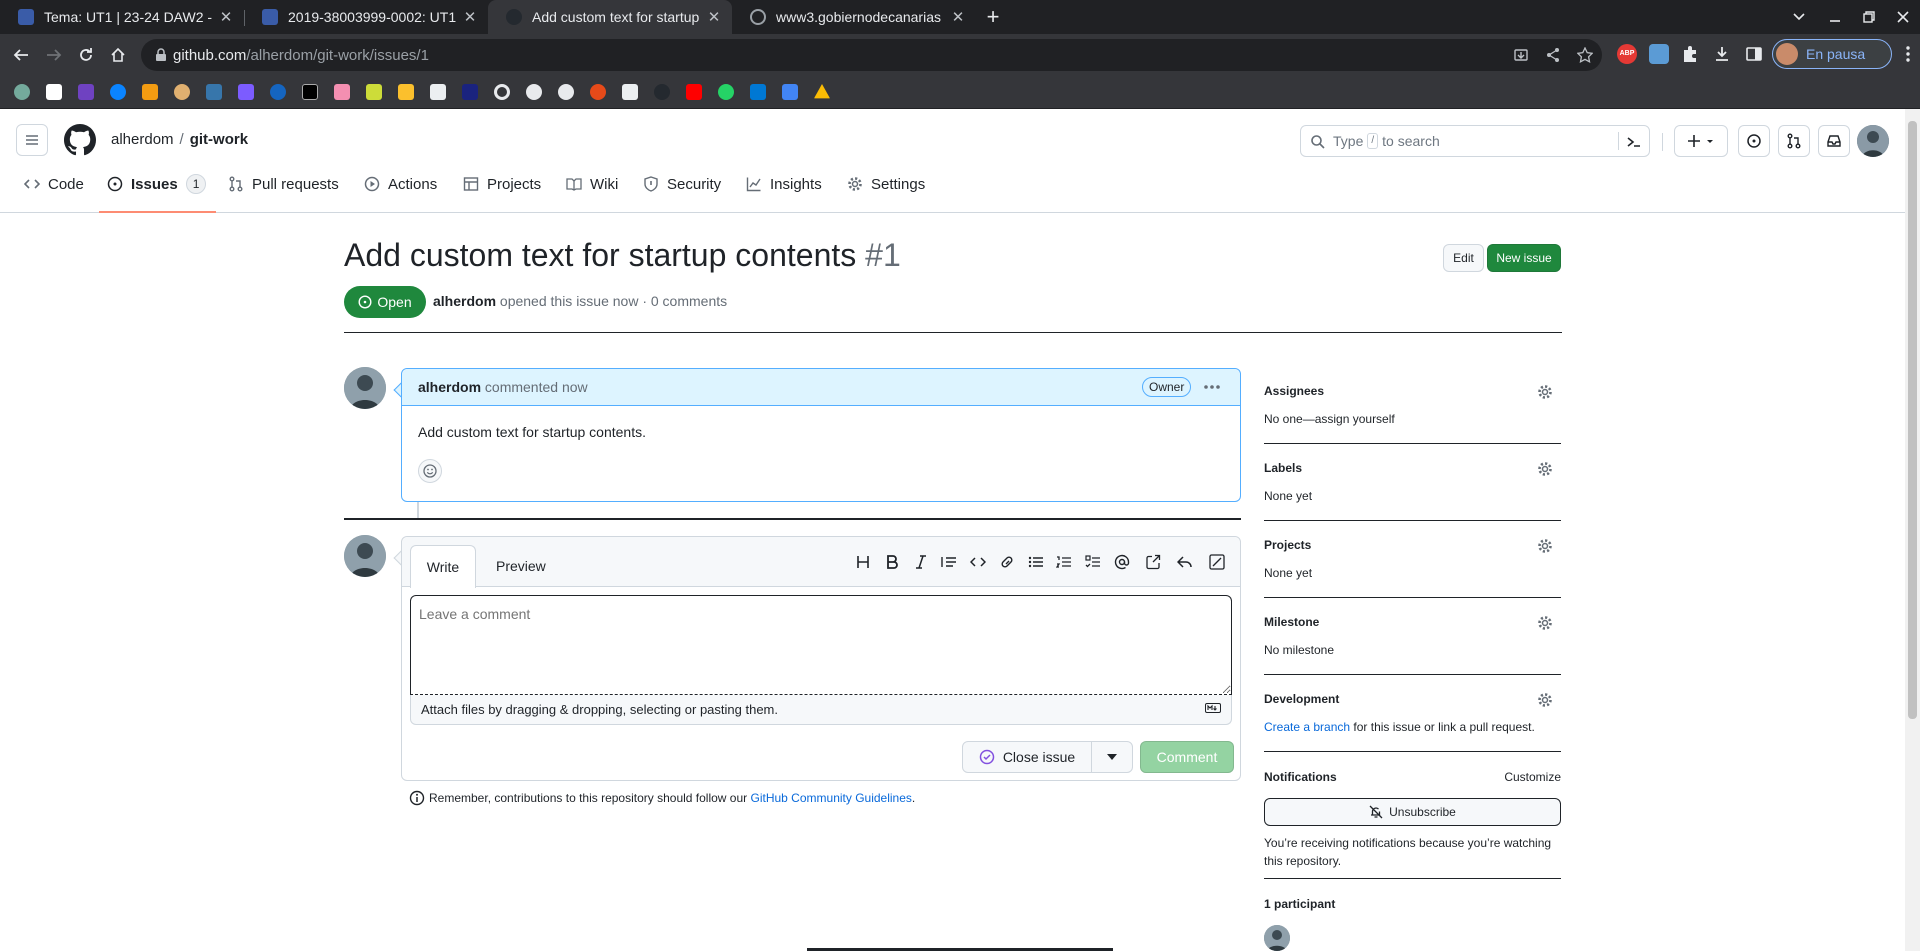 This screenshot has height=951, width=1920. What do you see at coordinates (521, 566) in the screenshot?
I see `tab-preview: Preview` at bounding box center [521, 566].